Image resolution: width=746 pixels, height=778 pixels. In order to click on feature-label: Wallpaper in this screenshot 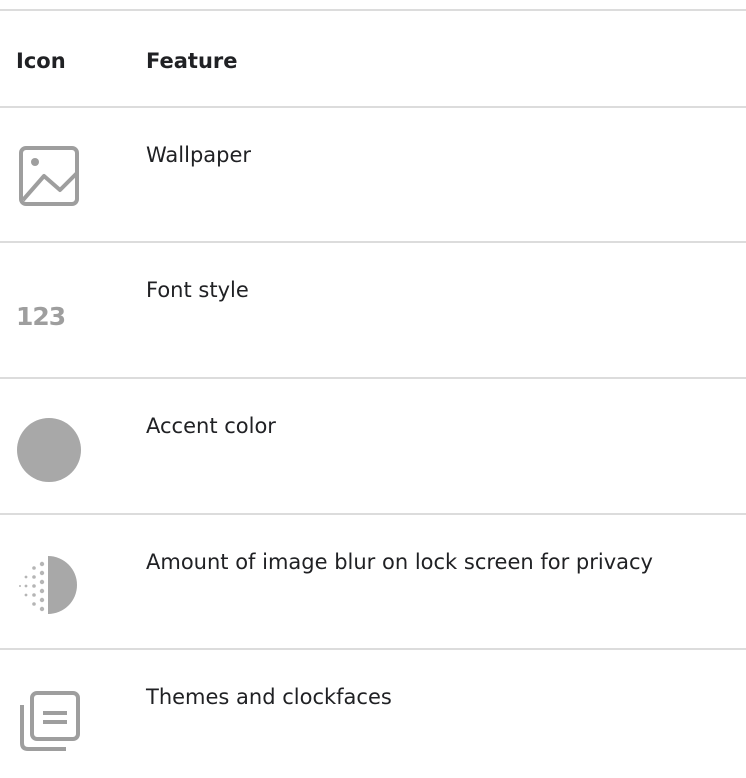, I will do `click(199, 155)`.